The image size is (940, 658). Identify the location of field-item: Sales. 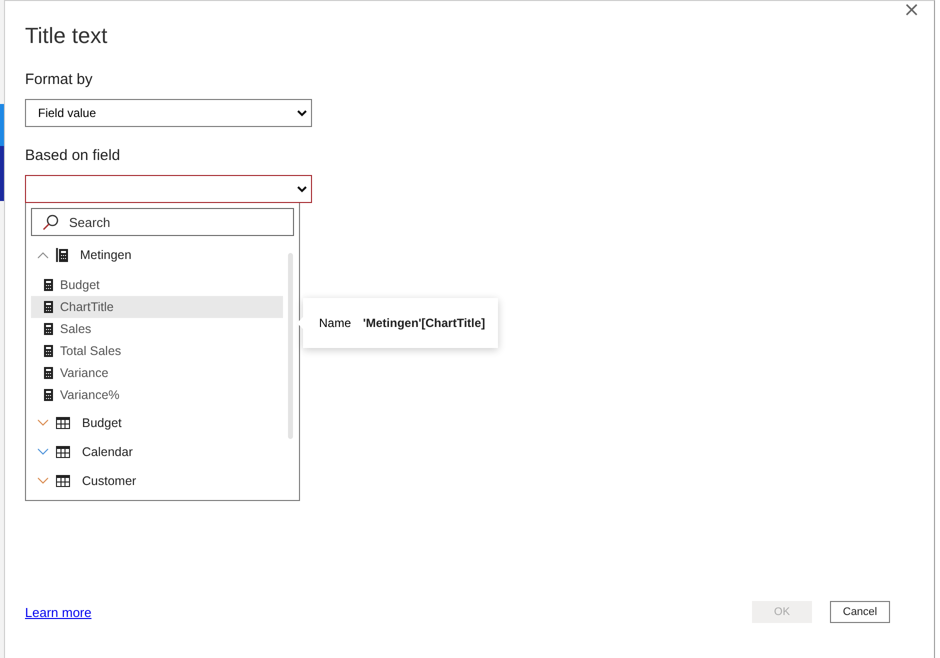
(157, 329).